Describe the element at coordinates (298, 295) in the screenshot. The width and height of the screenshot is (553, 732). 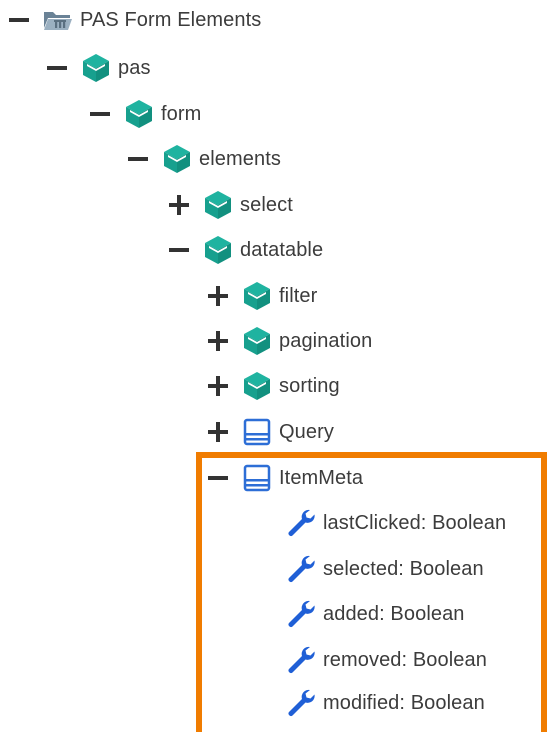
I see `node-label: filter` at that location.